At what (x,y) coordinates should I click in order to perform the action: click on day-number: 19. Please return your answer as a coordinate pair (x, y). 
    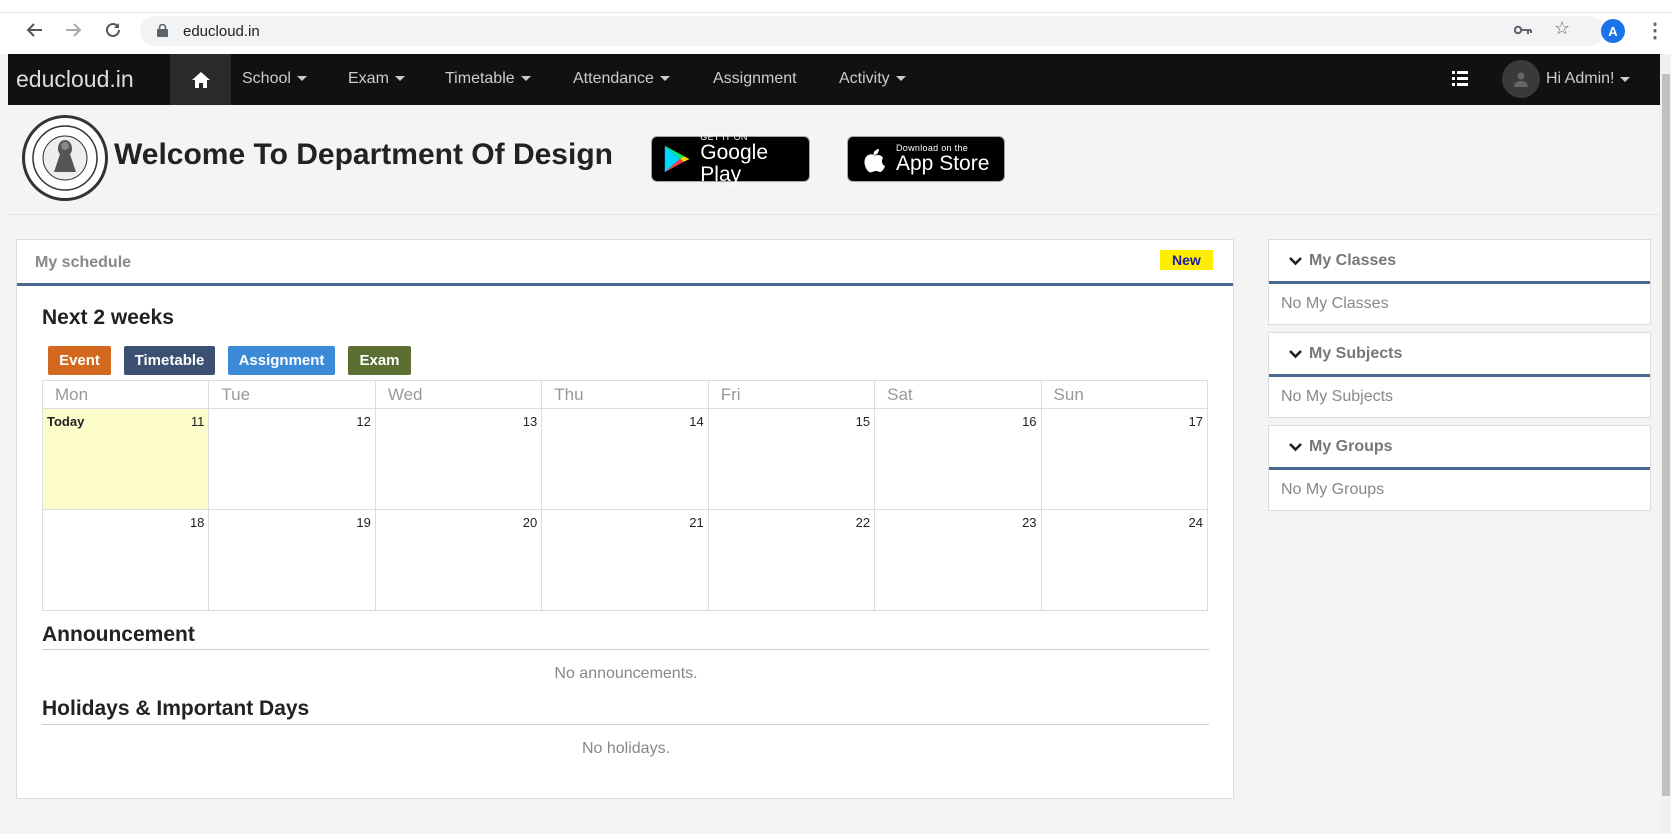
    Looking at the image, I should click on (363, 522).